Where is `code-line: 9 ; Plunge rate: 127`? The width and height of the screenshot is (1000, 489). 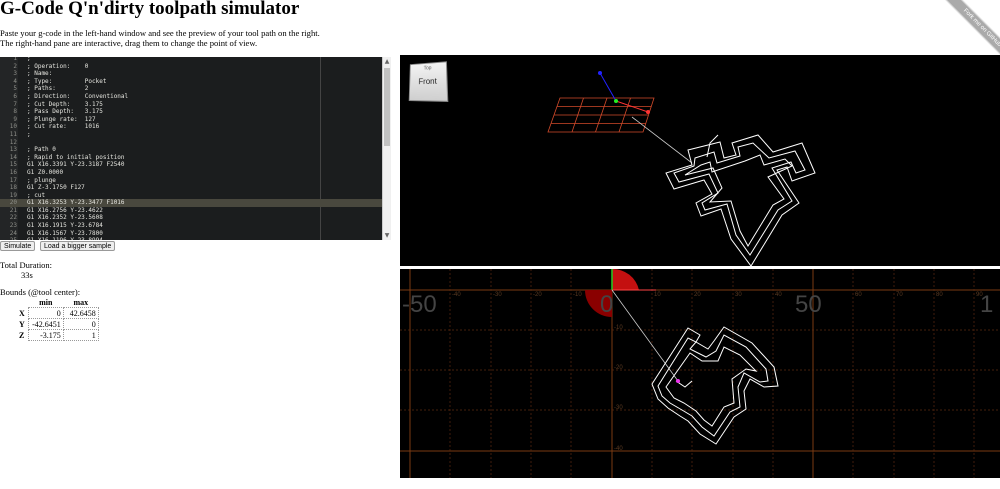
code-line: 9 ; Plunge rate: 127 is located at coordinates (191, 120).